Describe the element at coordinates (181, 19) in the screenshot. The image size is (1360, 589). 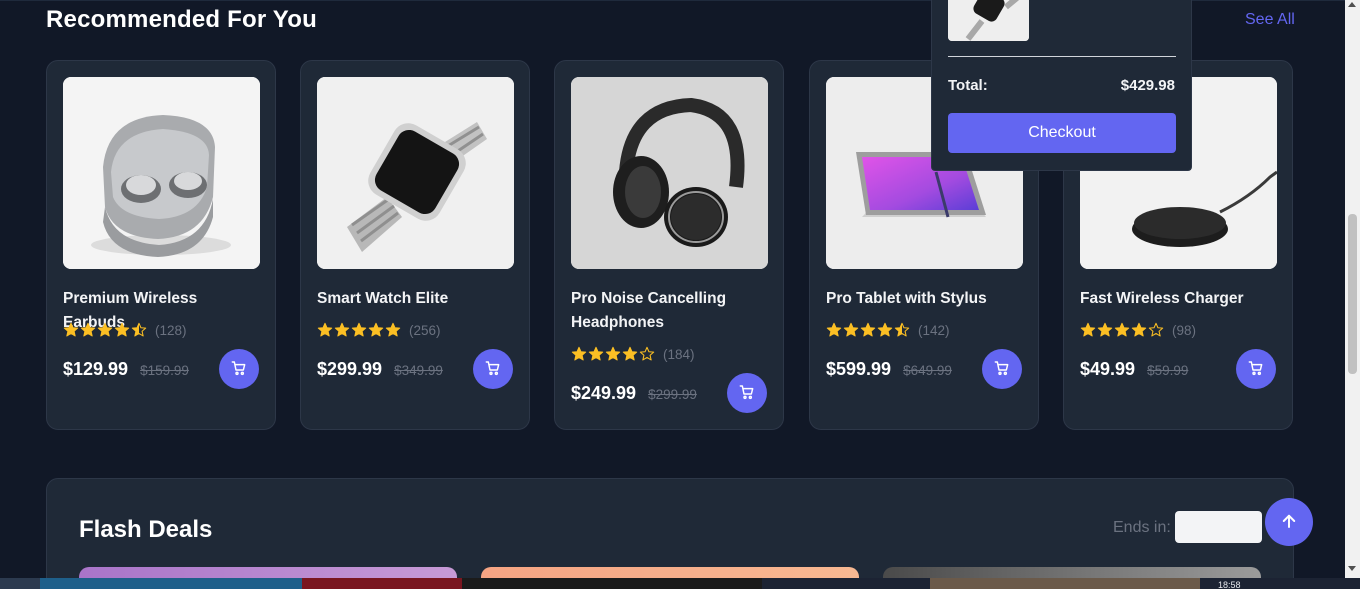
I see `section-title: Recommended For You` at that location.